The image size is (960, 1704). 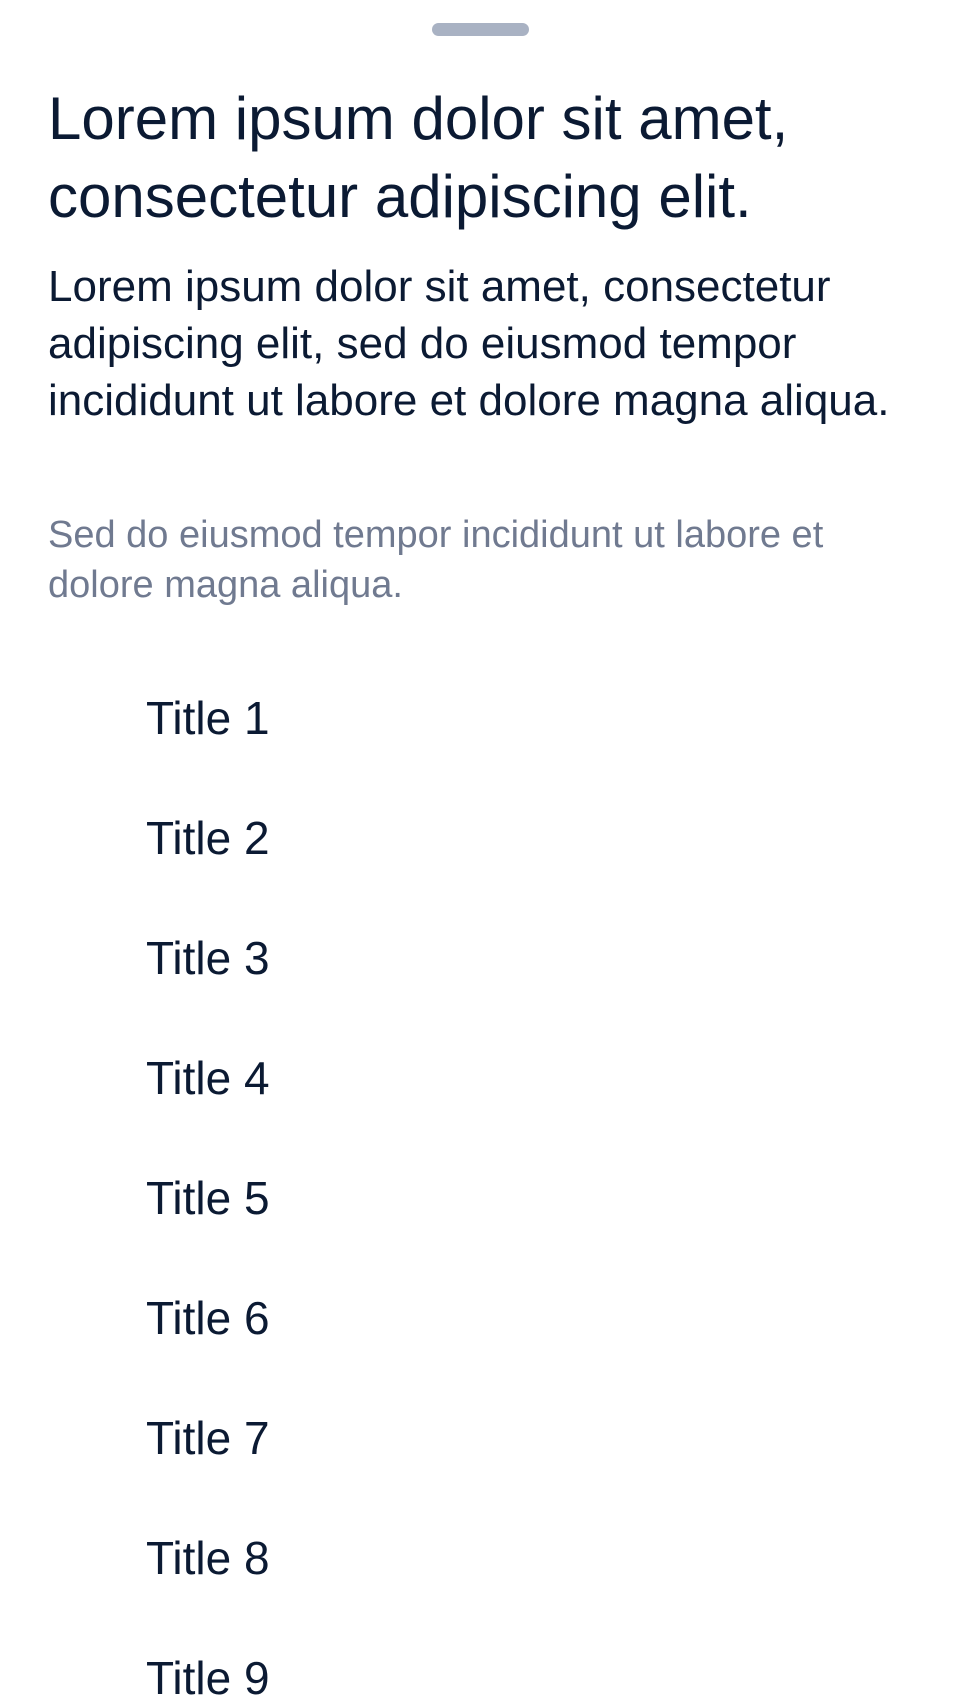 What do you see at coordinates (208, 838) in the screenshot?
I see `list-item-label: Title 2` at bounding box center [208, 838].